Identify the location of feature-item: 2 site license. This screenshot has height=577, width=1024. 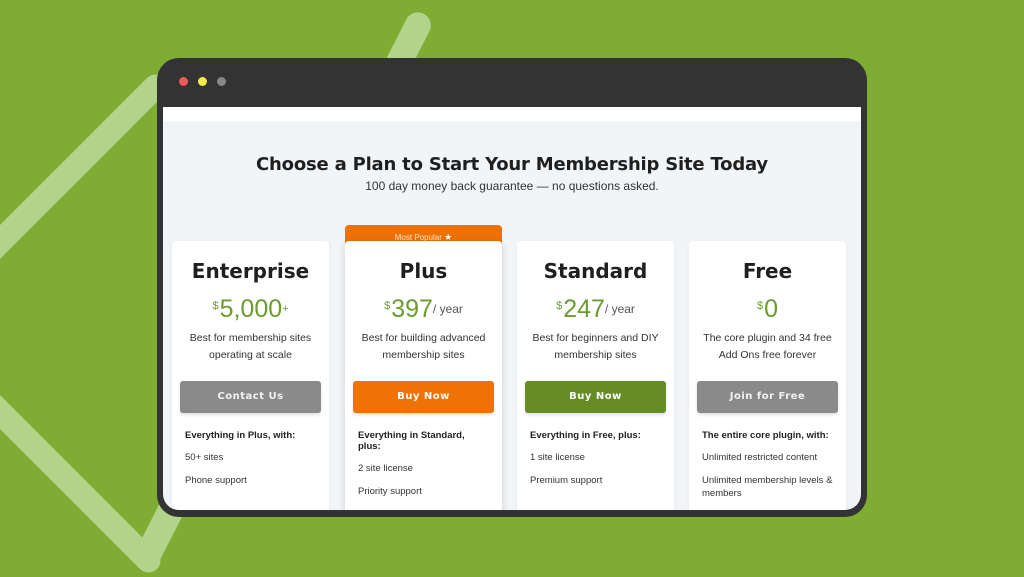
(385, 468).